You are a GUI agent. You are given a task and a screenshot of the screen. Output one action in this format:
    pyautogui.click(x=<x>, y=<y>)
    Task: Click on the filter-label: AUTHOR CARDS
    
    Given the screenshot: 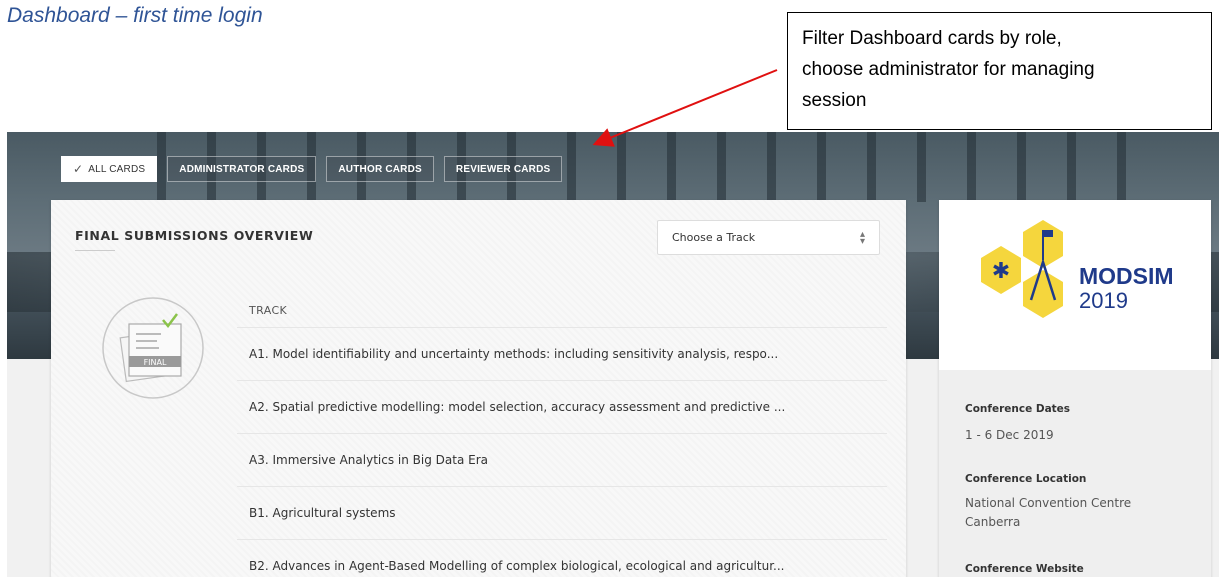 What is the action you would take?
    pyautogui.click(x=380, y=169)
    